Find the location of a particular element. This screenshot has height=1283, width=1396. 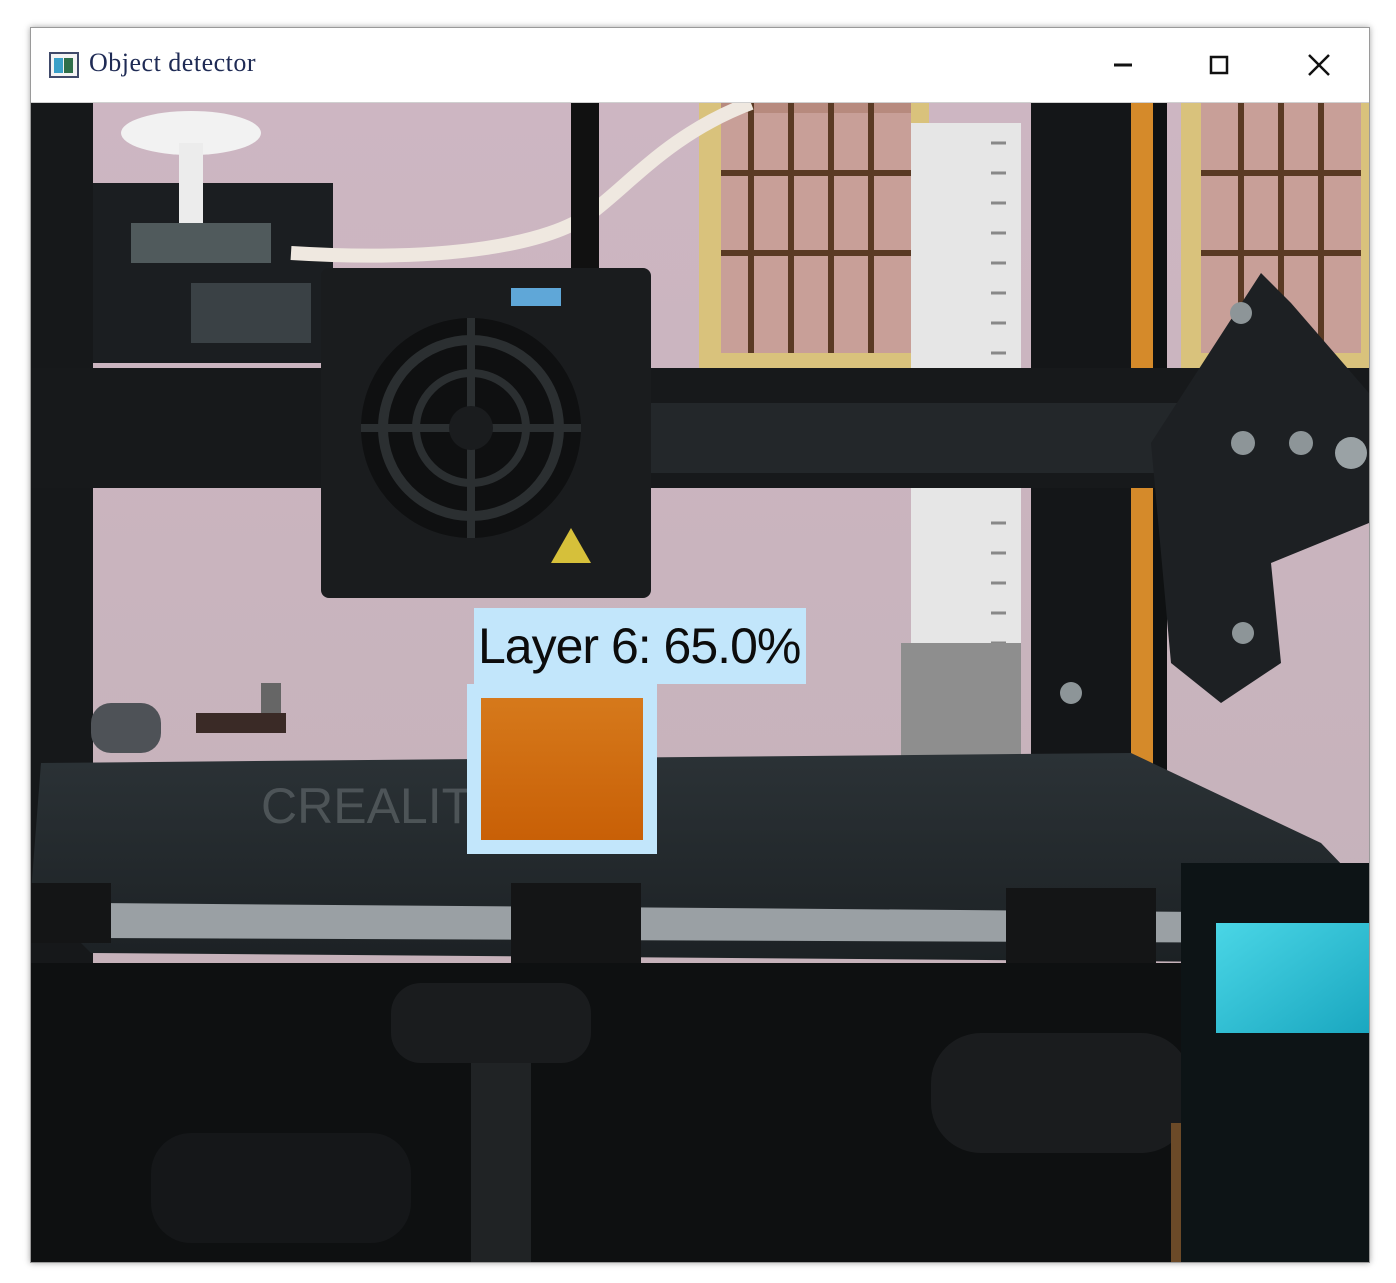

detection-label: Layer 6: 65.0% is located at coordinates (640, 646).